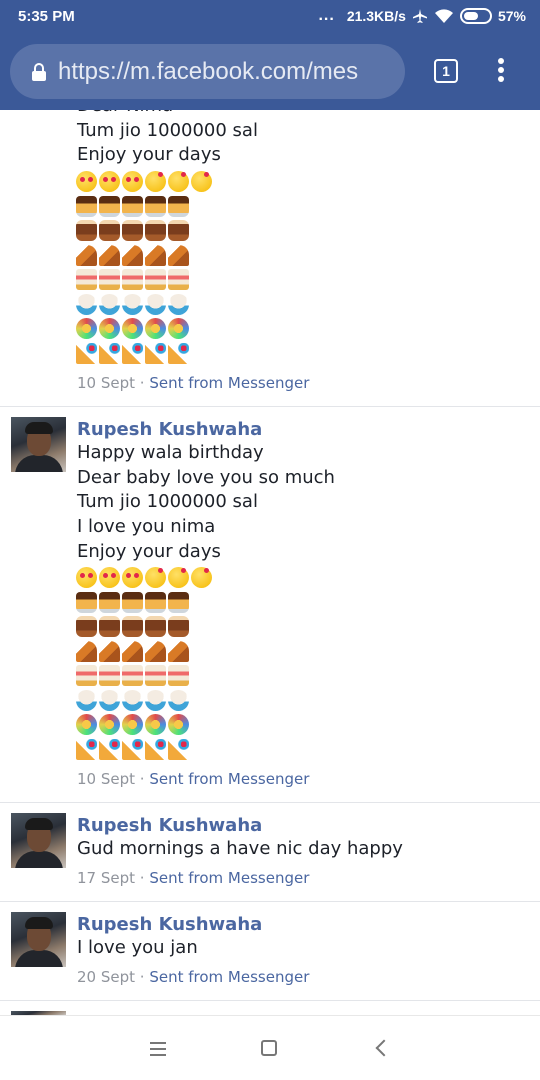 The image size is (540, 1080). I want to click on menu-icon, so click(158, 1051).